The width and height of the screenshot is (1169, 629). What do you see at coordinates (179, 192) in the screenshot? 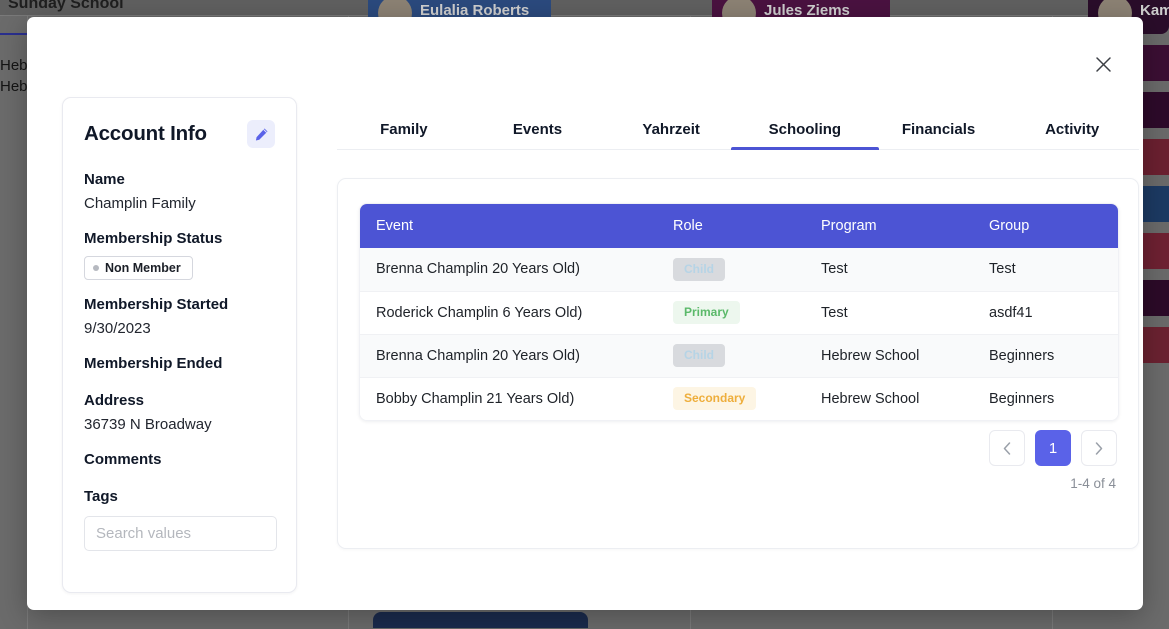
I see `field-name: Name Champlin Family` at bounding box center [179, 192].